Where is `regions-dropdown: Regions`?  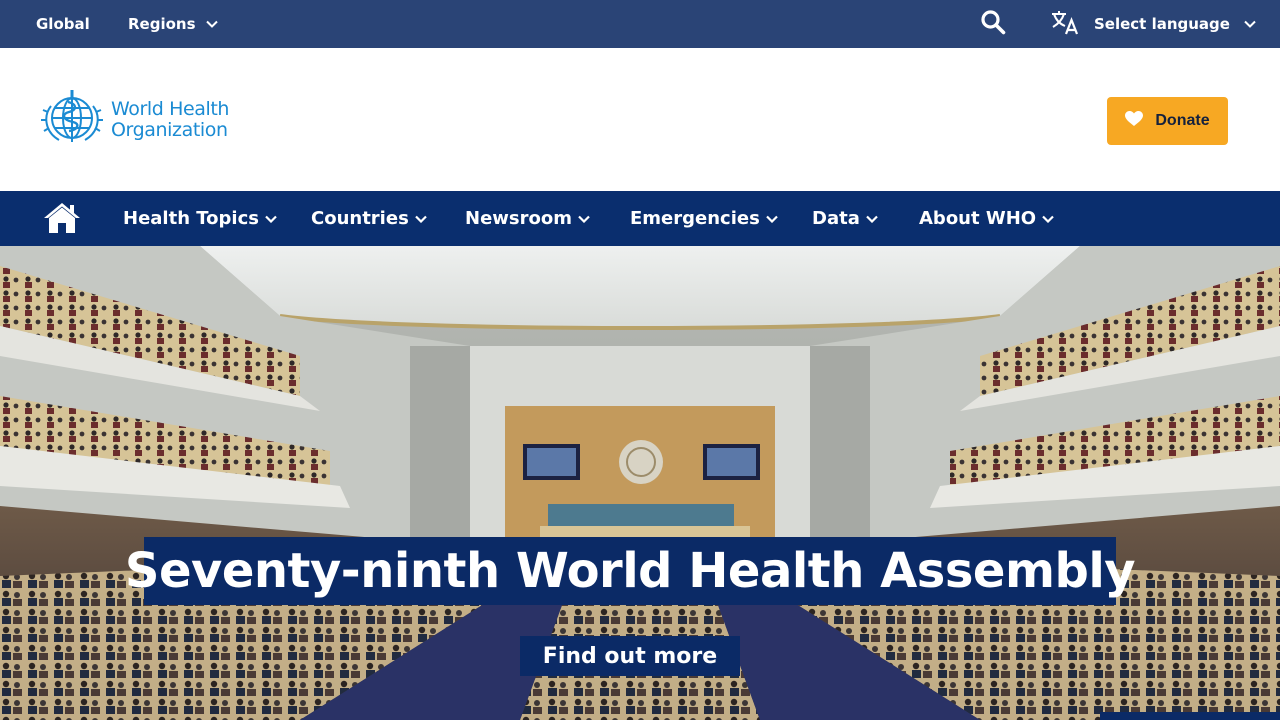
regions-dropdown: Regions is located at coordinates (173, 24).